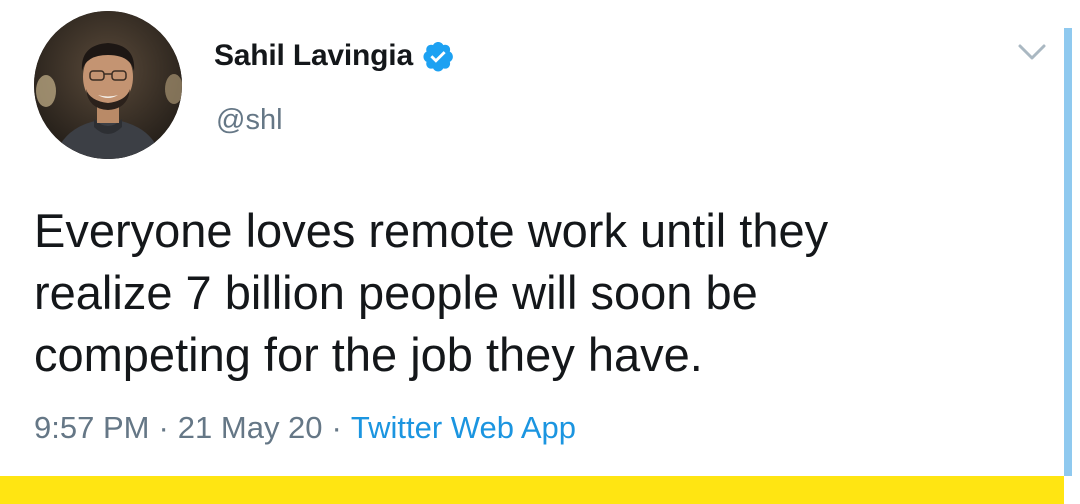 The width and height of the screenshot is (1080, 504). What do you see at coordinates (1032, 52) in the screenshot?
I see `chevron-down-icon` at bounding box center [1032, 52].